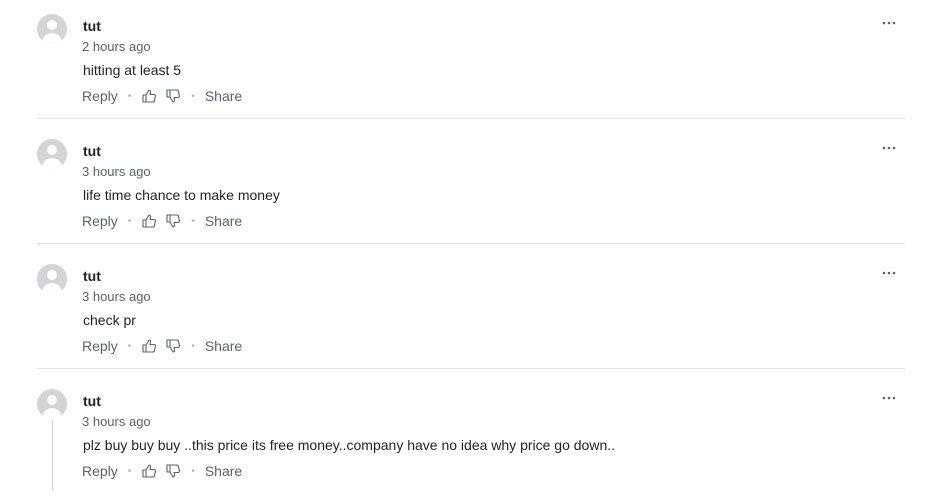  What do you see at coordinates (109, 320) in the screenshot?
I see `comment-text: check pr` at bounding box center [109, 320].